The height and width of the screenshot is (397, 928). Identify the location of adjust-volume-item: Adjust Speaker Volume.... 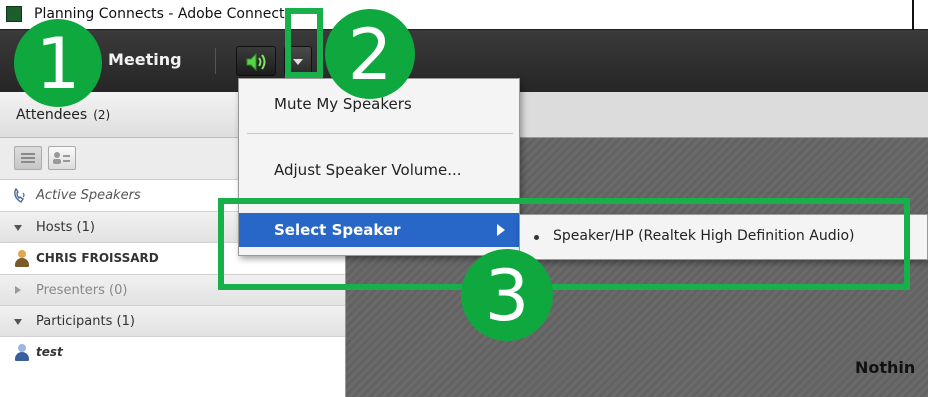
(379, 170).